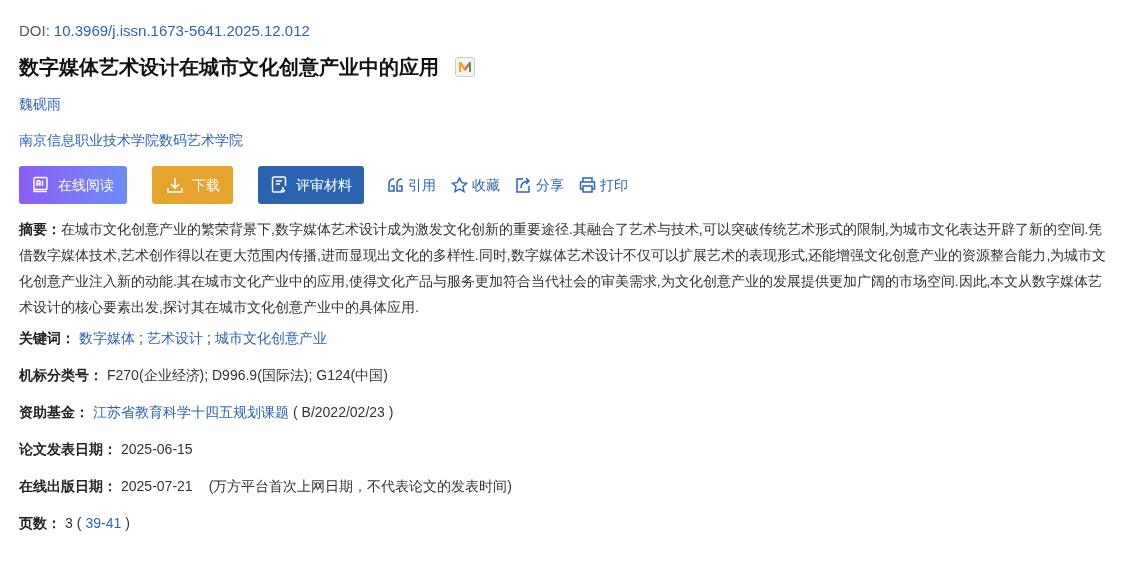 The image size is (1128, 572). Describe the element at coordinates (40, 523) in the screenshot. I see `field-label: 页数：` at that location.